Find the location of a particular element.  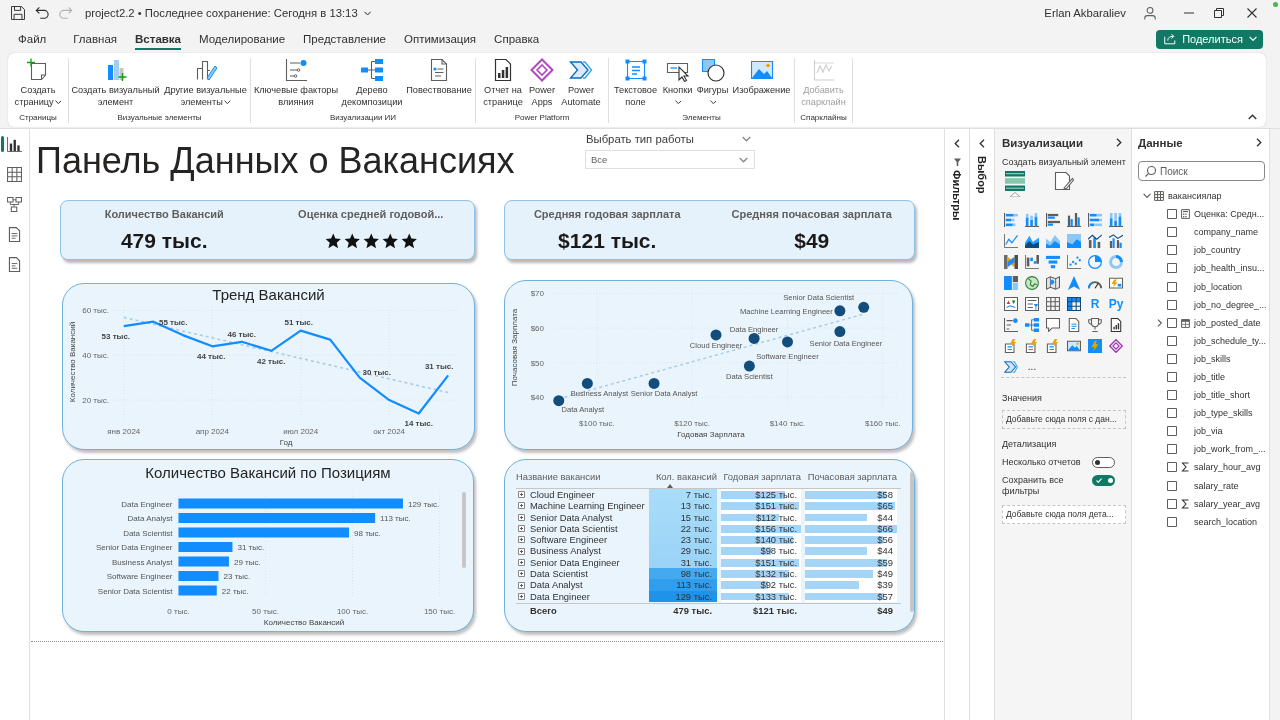

key-influencers-icon is located at coordinates (1011, 324).